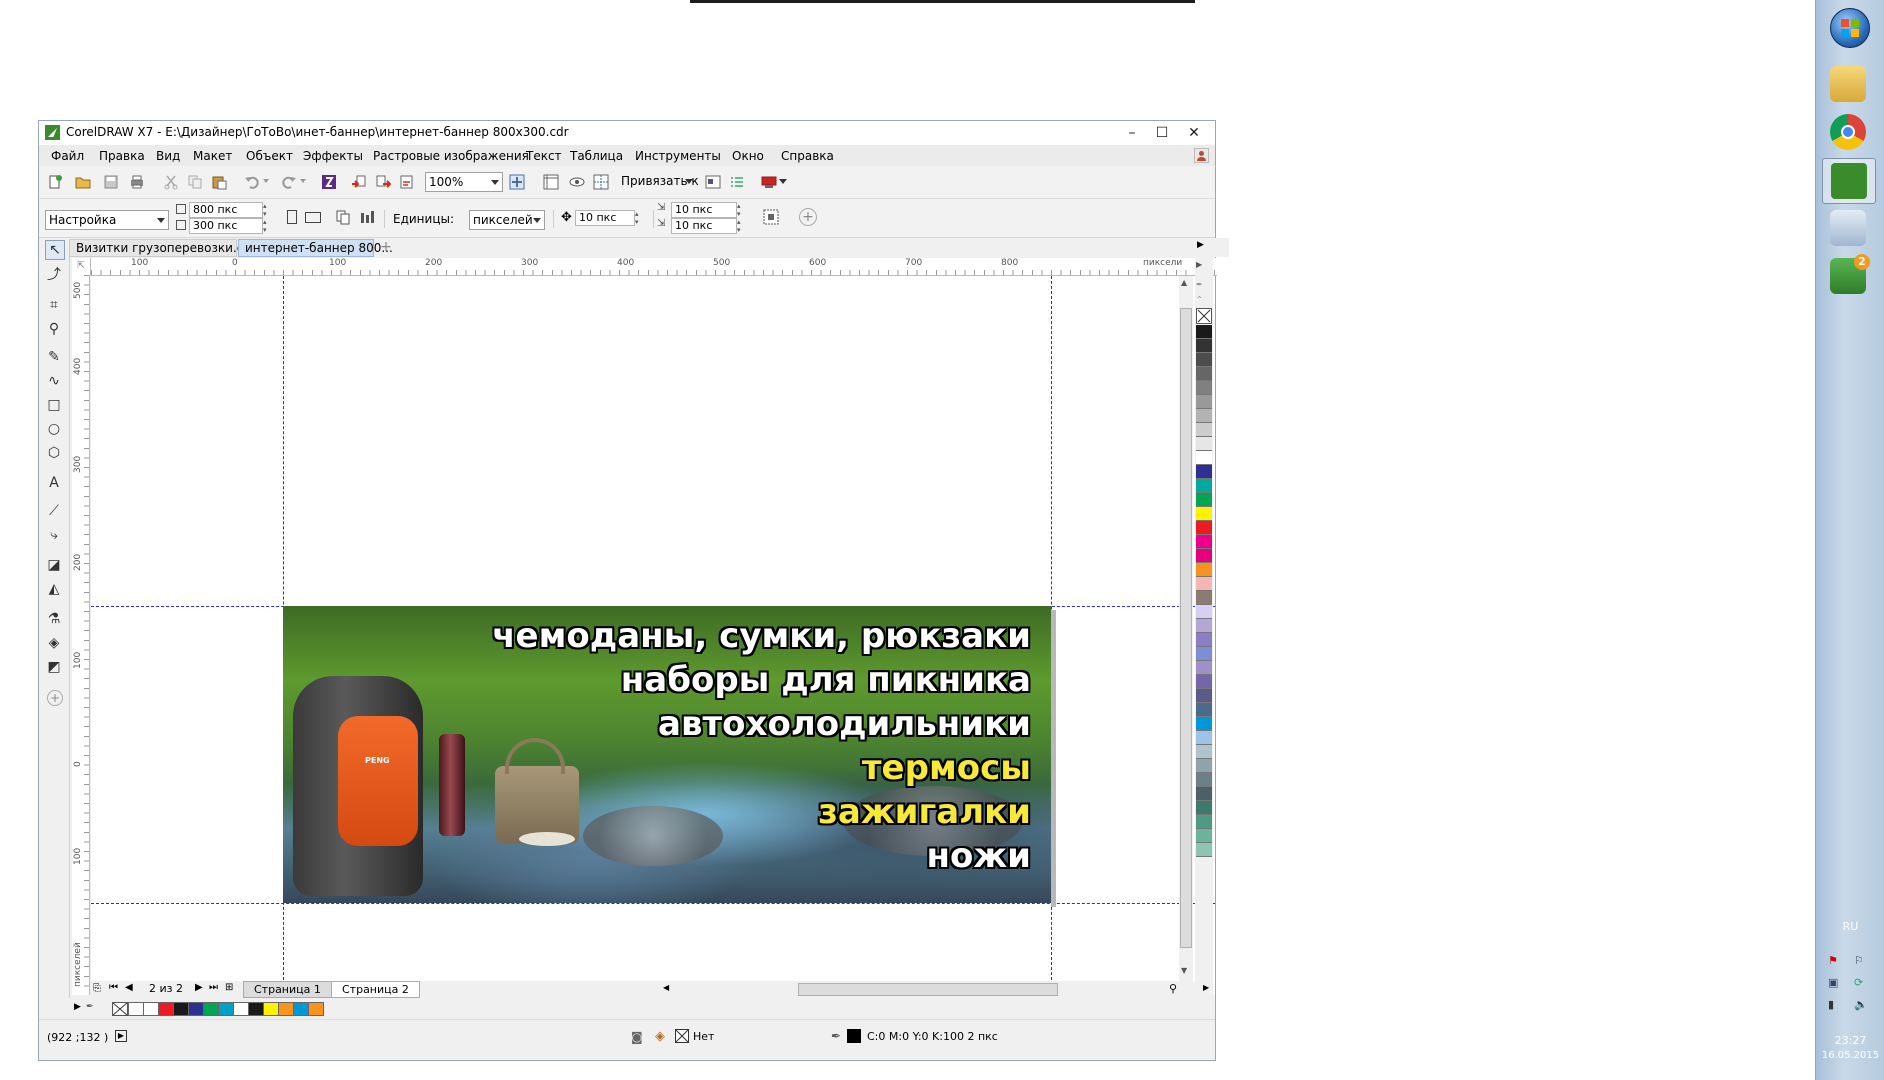 Image resolution: width=1884 pixels, height=1080 pixels. Describe the element at coordinates (329, 182) in the screenshot. I see `search-content-icon` at that location.